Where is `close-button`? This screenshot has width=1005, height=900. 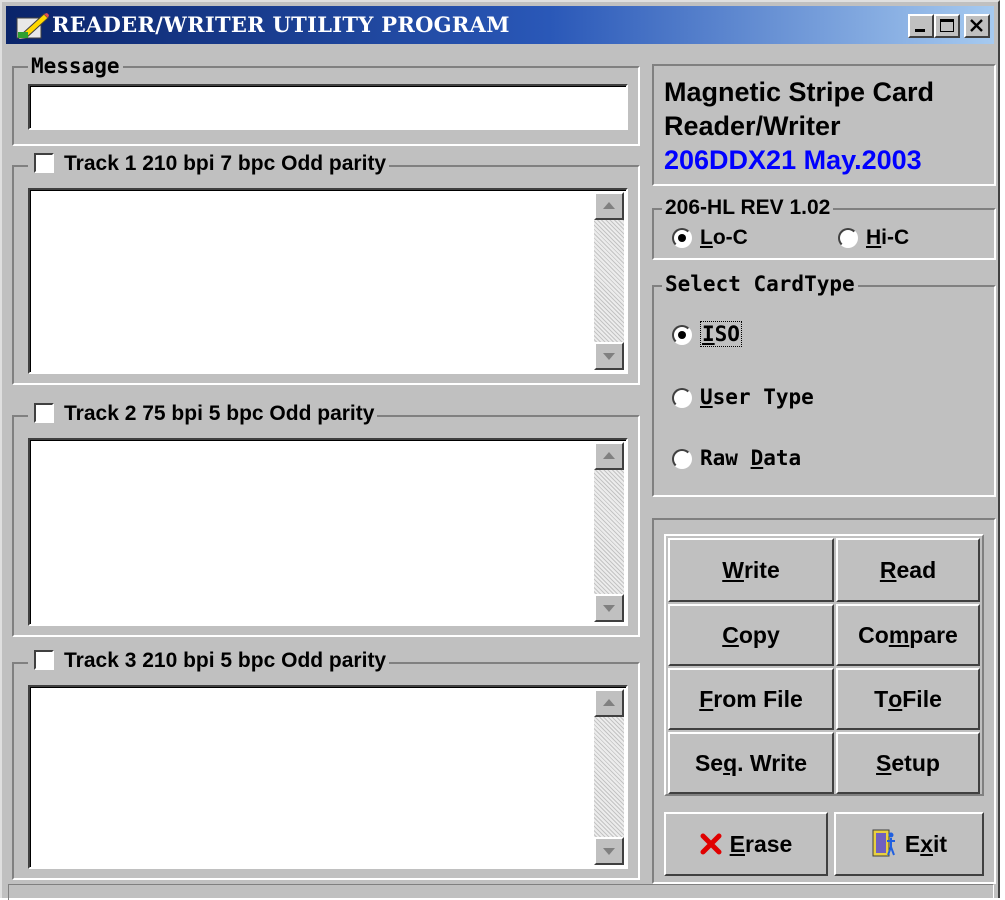
close-button is located at coordinates (977, 26).